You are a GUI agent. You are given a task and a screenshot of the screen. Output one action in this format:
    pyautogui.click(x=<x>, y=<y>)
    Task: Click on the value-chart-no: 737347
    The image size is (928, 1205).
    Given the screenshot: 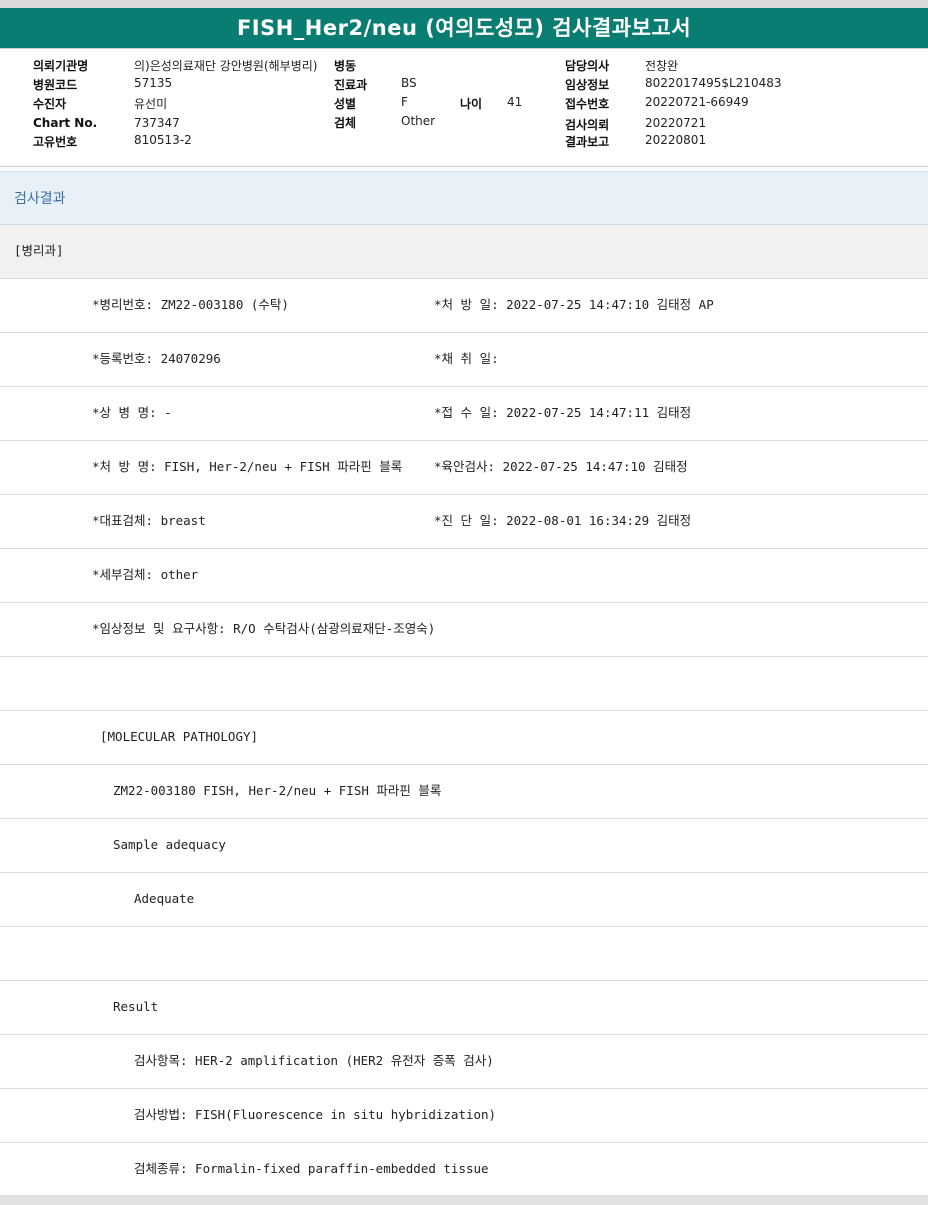 What is the action you would take?
    pyautogui.click(x=157, y=123)
    